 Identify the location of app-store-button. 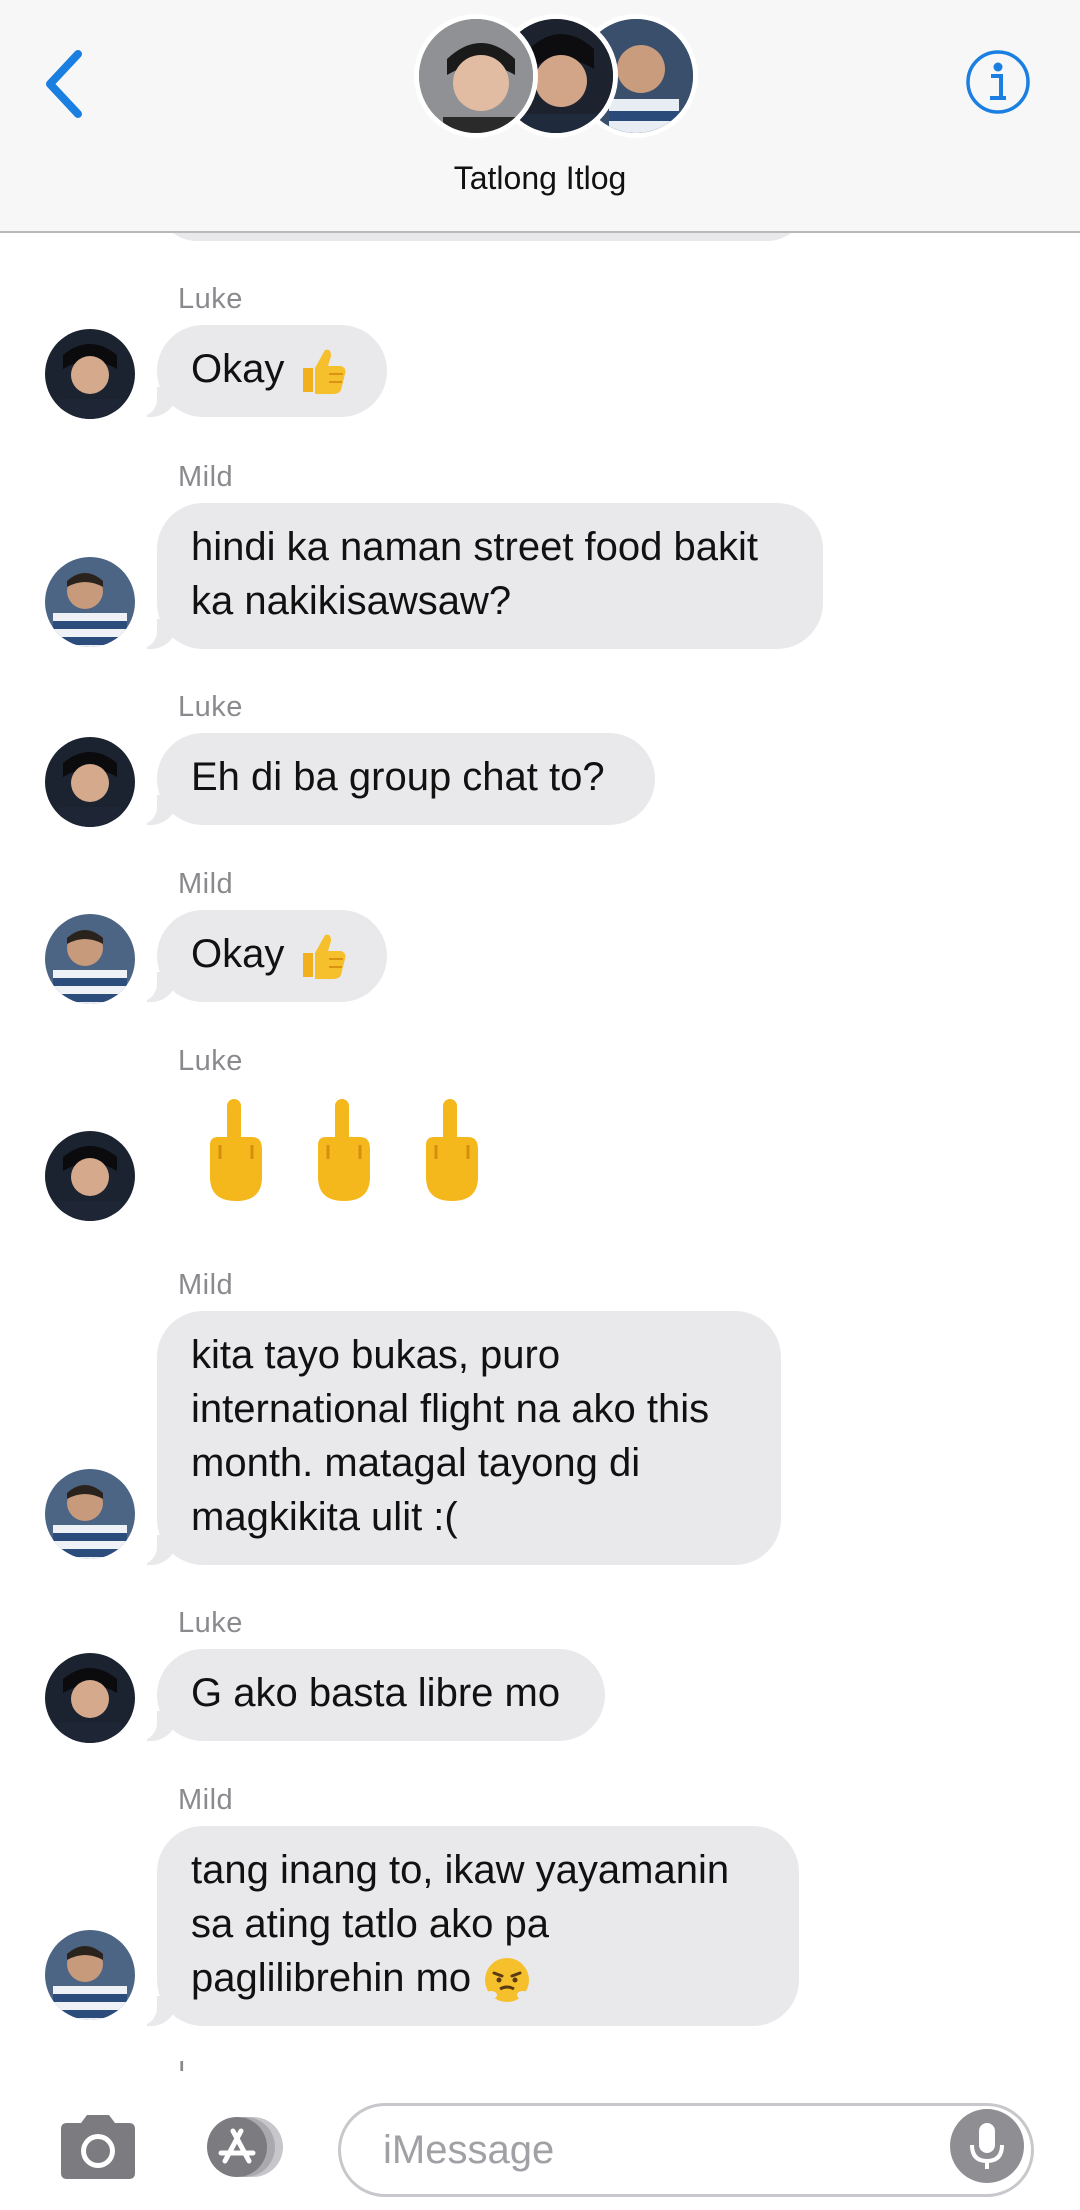
(247, 2147).